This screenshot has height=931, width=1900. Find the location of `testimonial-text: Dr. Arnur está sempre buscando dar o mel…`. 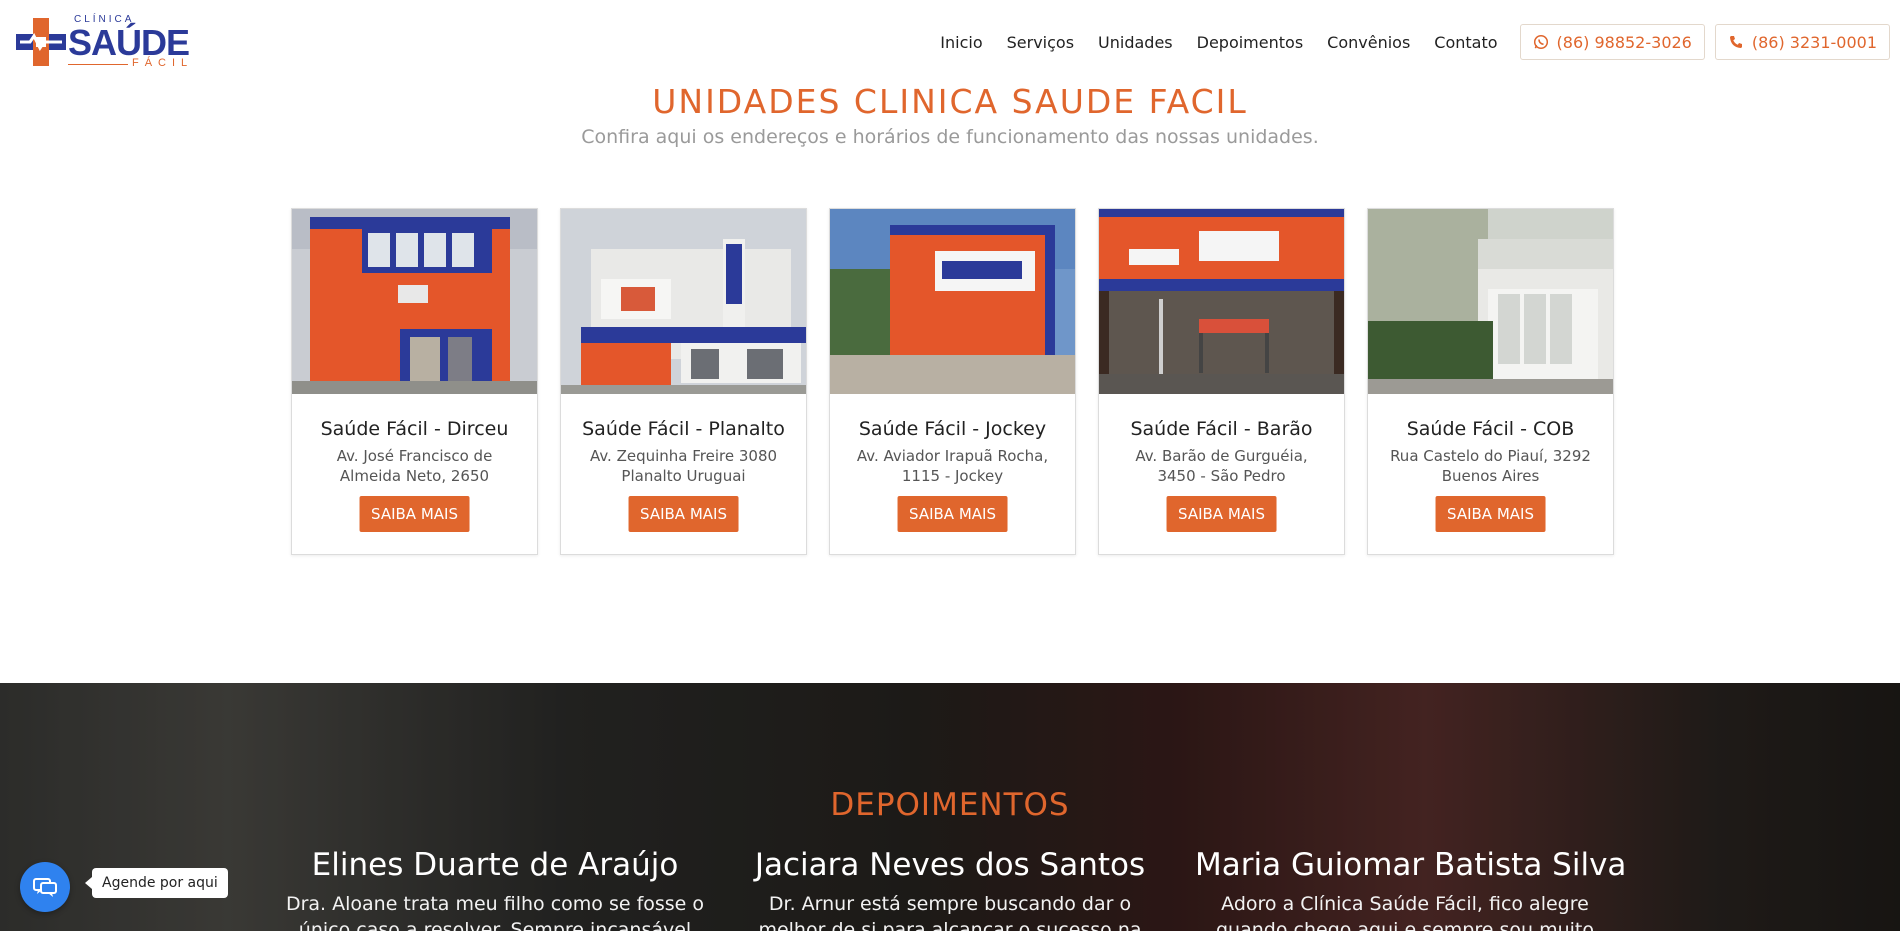

testimonial-text: Dr. Arnur está sempre buscando dar o mel… is located at coordinates (950, 912).